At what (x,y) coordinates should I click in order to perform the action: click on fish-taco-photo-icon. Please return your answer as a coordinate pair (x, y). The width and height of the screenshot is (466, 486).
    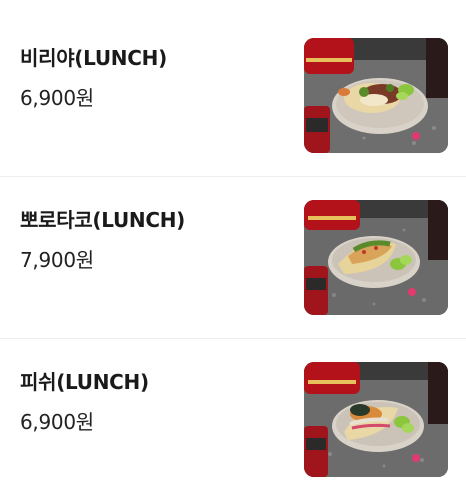
    Looking at the image, I should click on (376, 419).